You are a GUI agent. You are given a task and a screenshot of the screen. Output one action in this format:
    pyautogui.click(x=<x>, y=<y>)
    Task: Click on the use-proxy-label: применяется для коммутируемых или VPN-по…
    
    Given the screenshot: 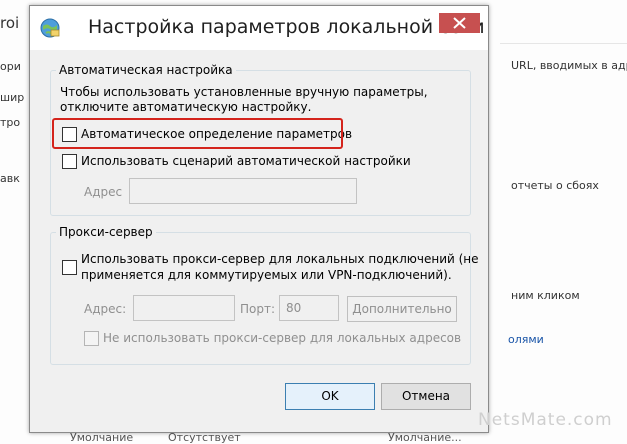 What is the action you would take?
    pyautogui.click(x=266, y=275)
    